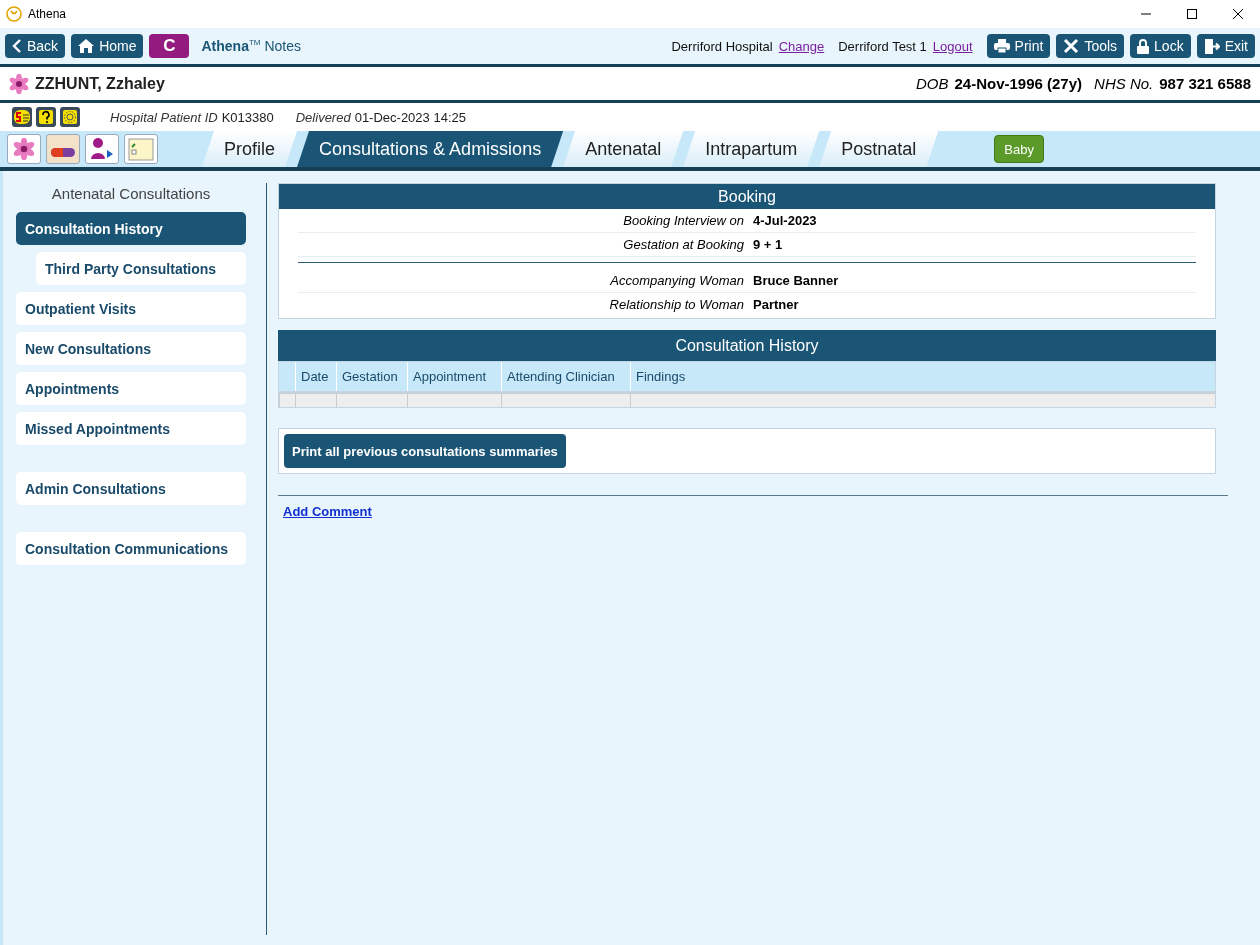 Image resolution: width=1260 pixels, height=945 pixels. What do you see at coordinates (86, 46) in the screenshot?
I see `home-icon` at bounding box center [86, 46].